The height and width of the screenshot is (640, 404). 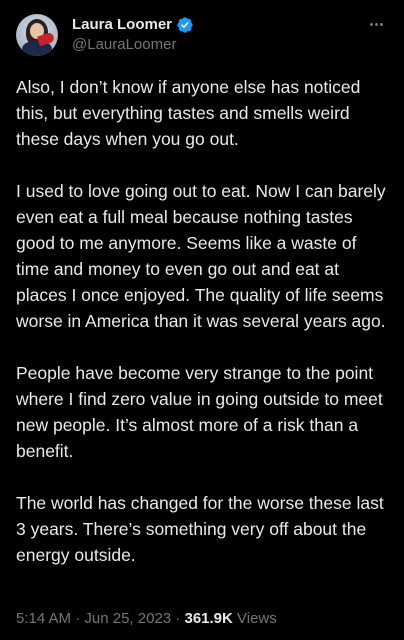 I want to click on tweet-date: Jun 25, 2023, so click(x=127, y=618).